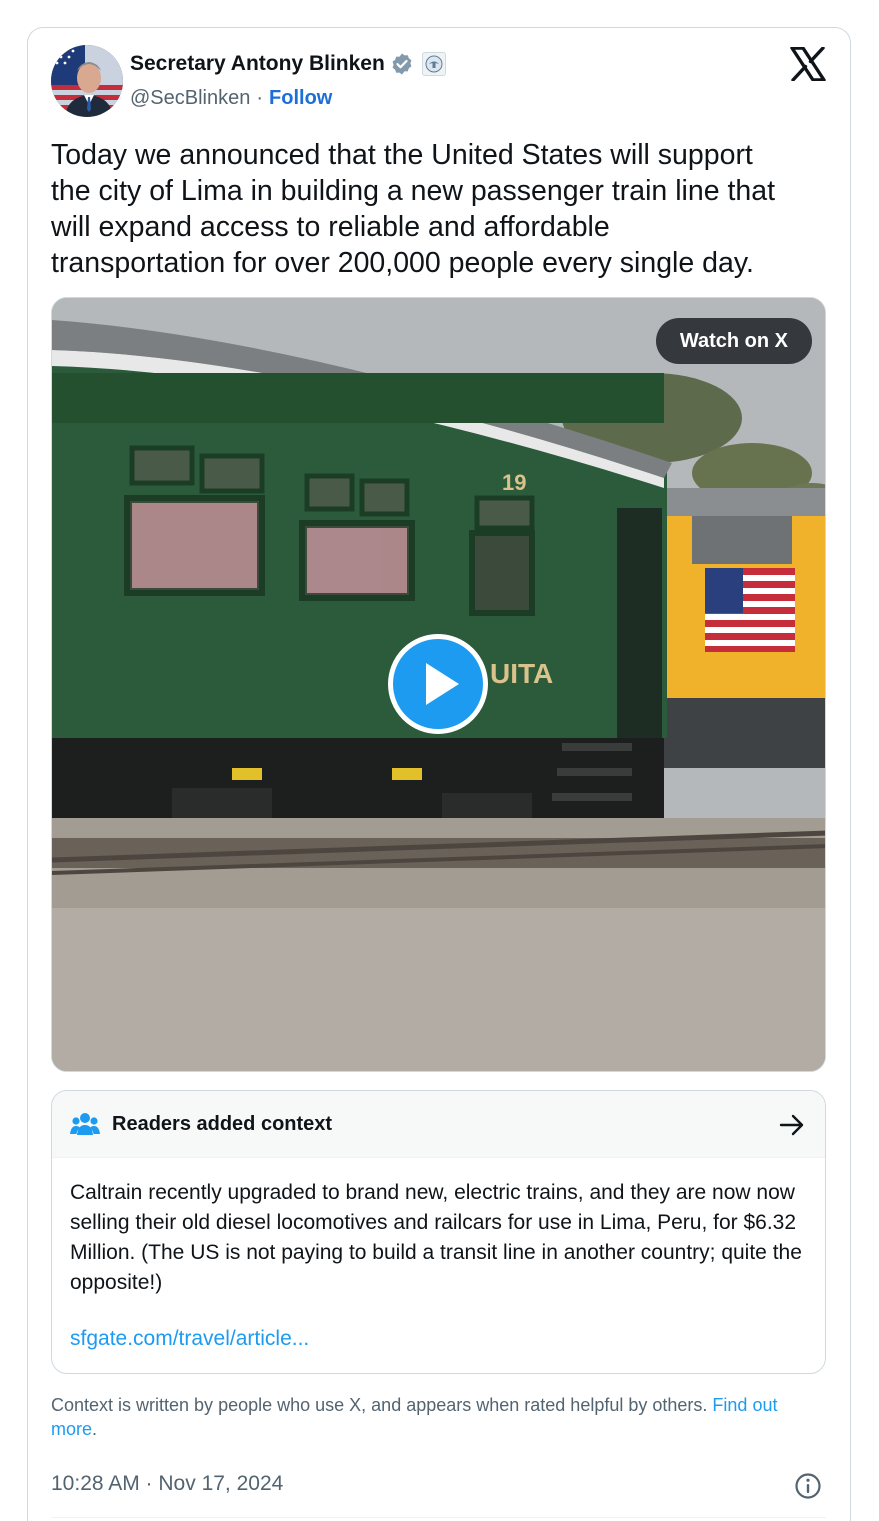  What do you see at coordinates (438, 1517) in the screenshot?
I see `footer-divider` at bounding box center [438, 1517].